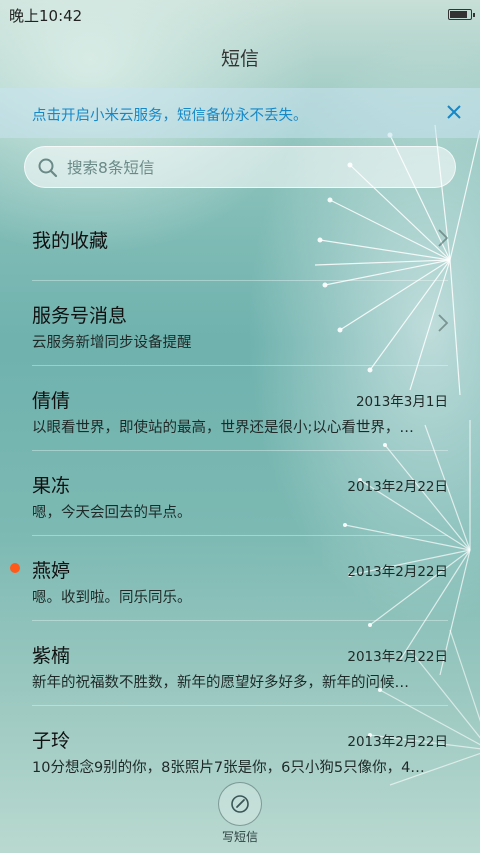 The height and width of the screenshot is (853, 480). Describe the element at coordinates (240, 836) in the screenshot. I see `compose-label: 写短信` at that location.